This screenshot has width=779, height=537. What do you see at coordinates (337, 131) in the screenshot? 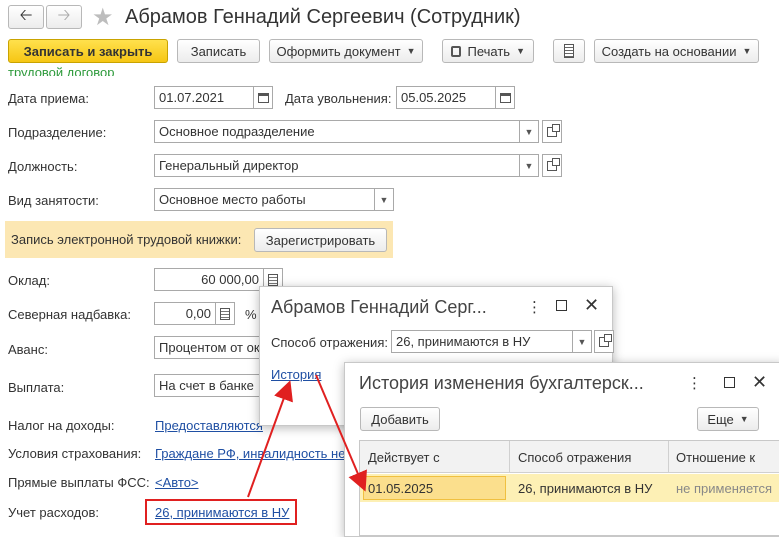
I see `department-field: Основное подразделение` at bounding box center [337, 131].